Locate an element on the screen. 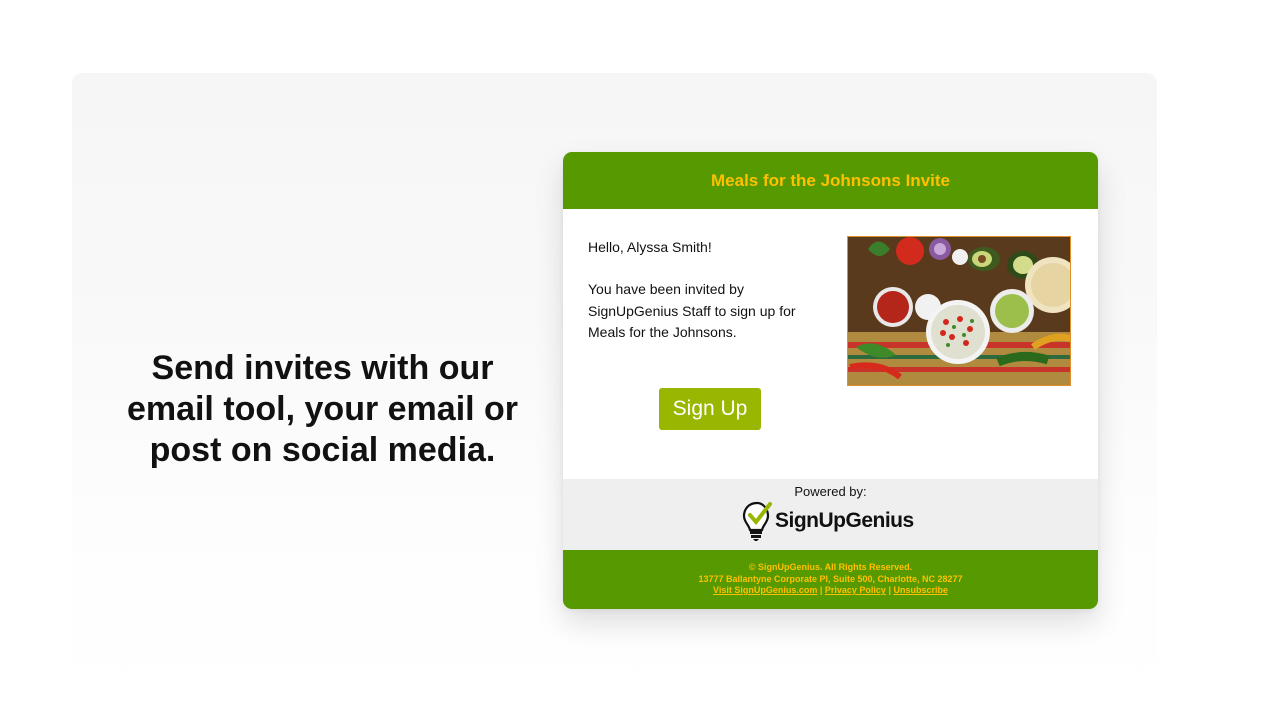  powered-by-label: Powered by: is located at coordinates (830, 491).